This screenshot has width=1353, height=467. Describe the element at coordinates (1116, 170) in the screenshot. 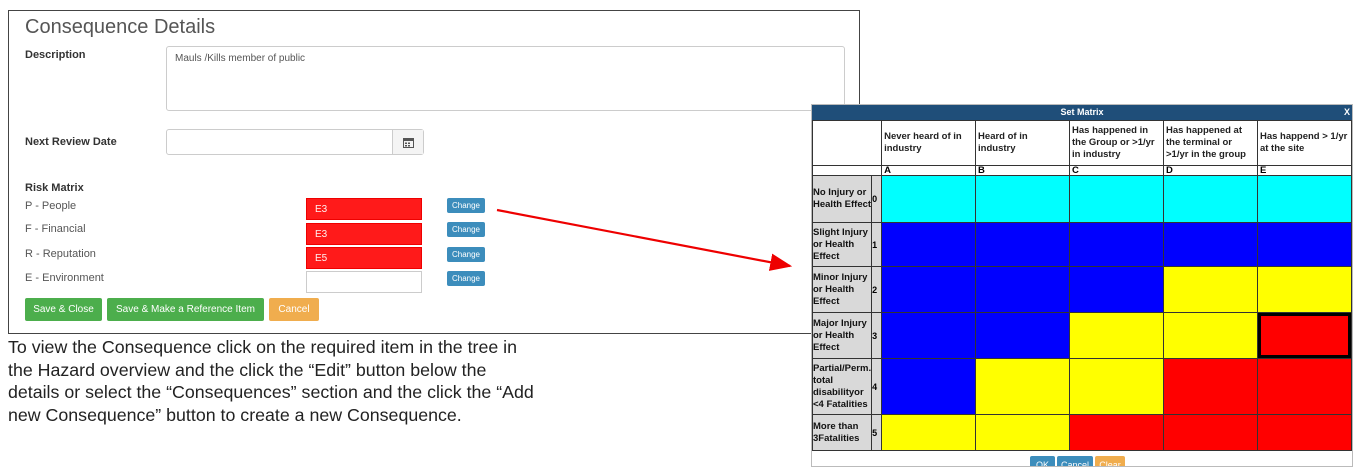

I see `likelihood-letter: C` at that location.